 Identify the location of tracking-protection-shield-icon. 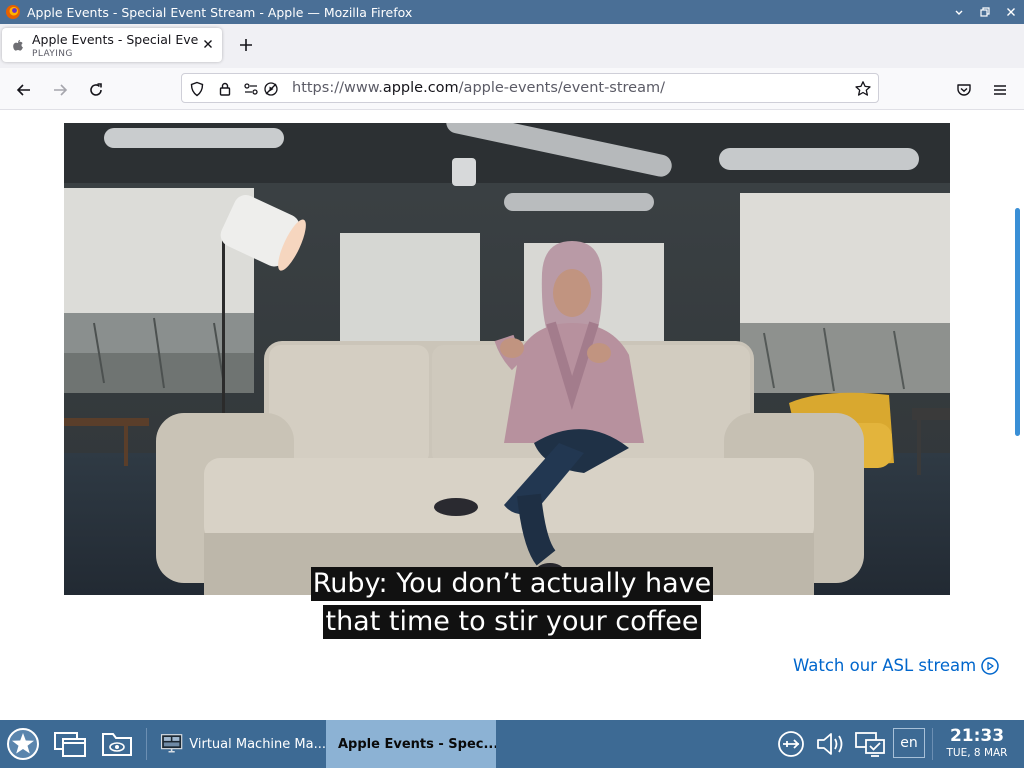
(197, 89).